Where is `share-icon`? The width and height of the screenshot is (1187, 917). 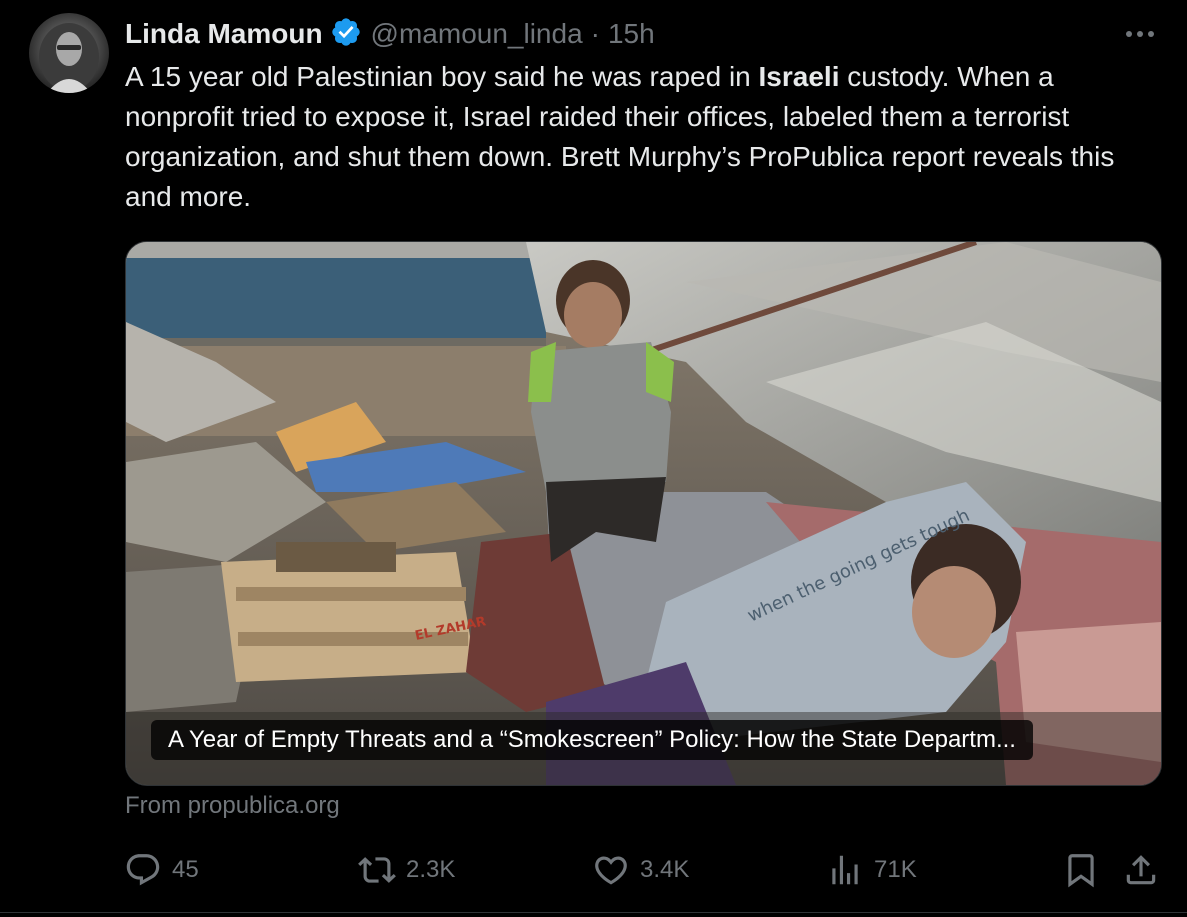 share-icon is located at coordinates (1141, 870).